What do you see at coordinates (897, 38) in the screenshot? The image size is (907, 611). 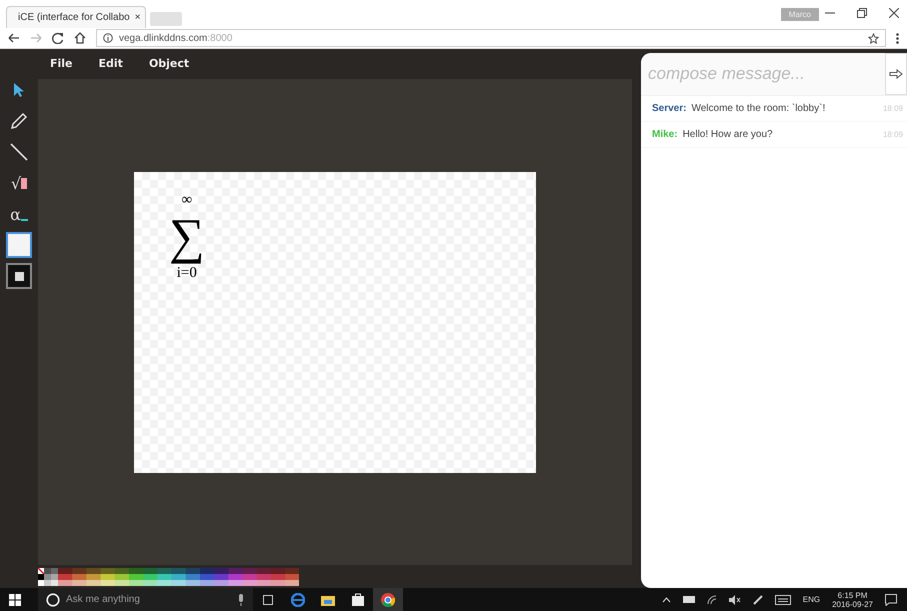 I see `menu-icon` at bounding box center [897, 38].